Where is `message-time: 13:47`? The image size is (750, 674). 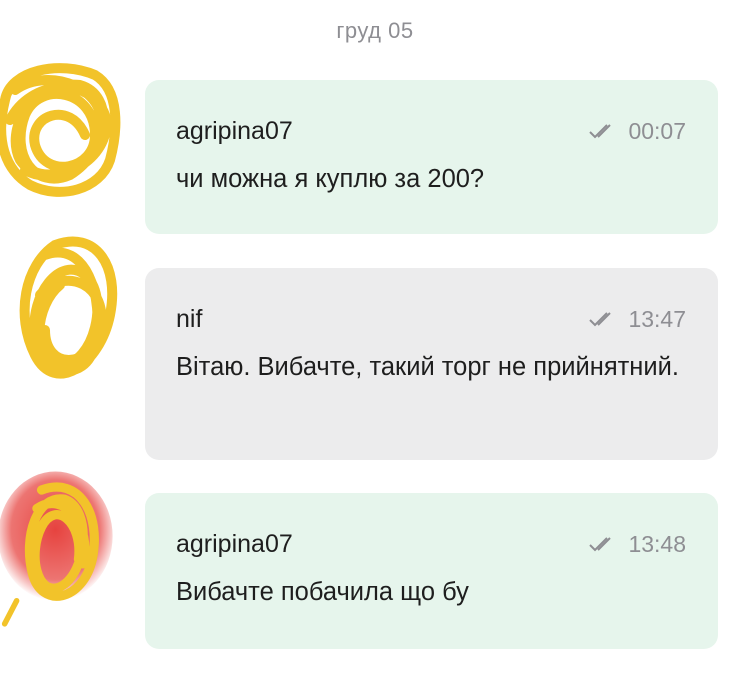 message-time: 13:47 is located at coordinates (657, 318).